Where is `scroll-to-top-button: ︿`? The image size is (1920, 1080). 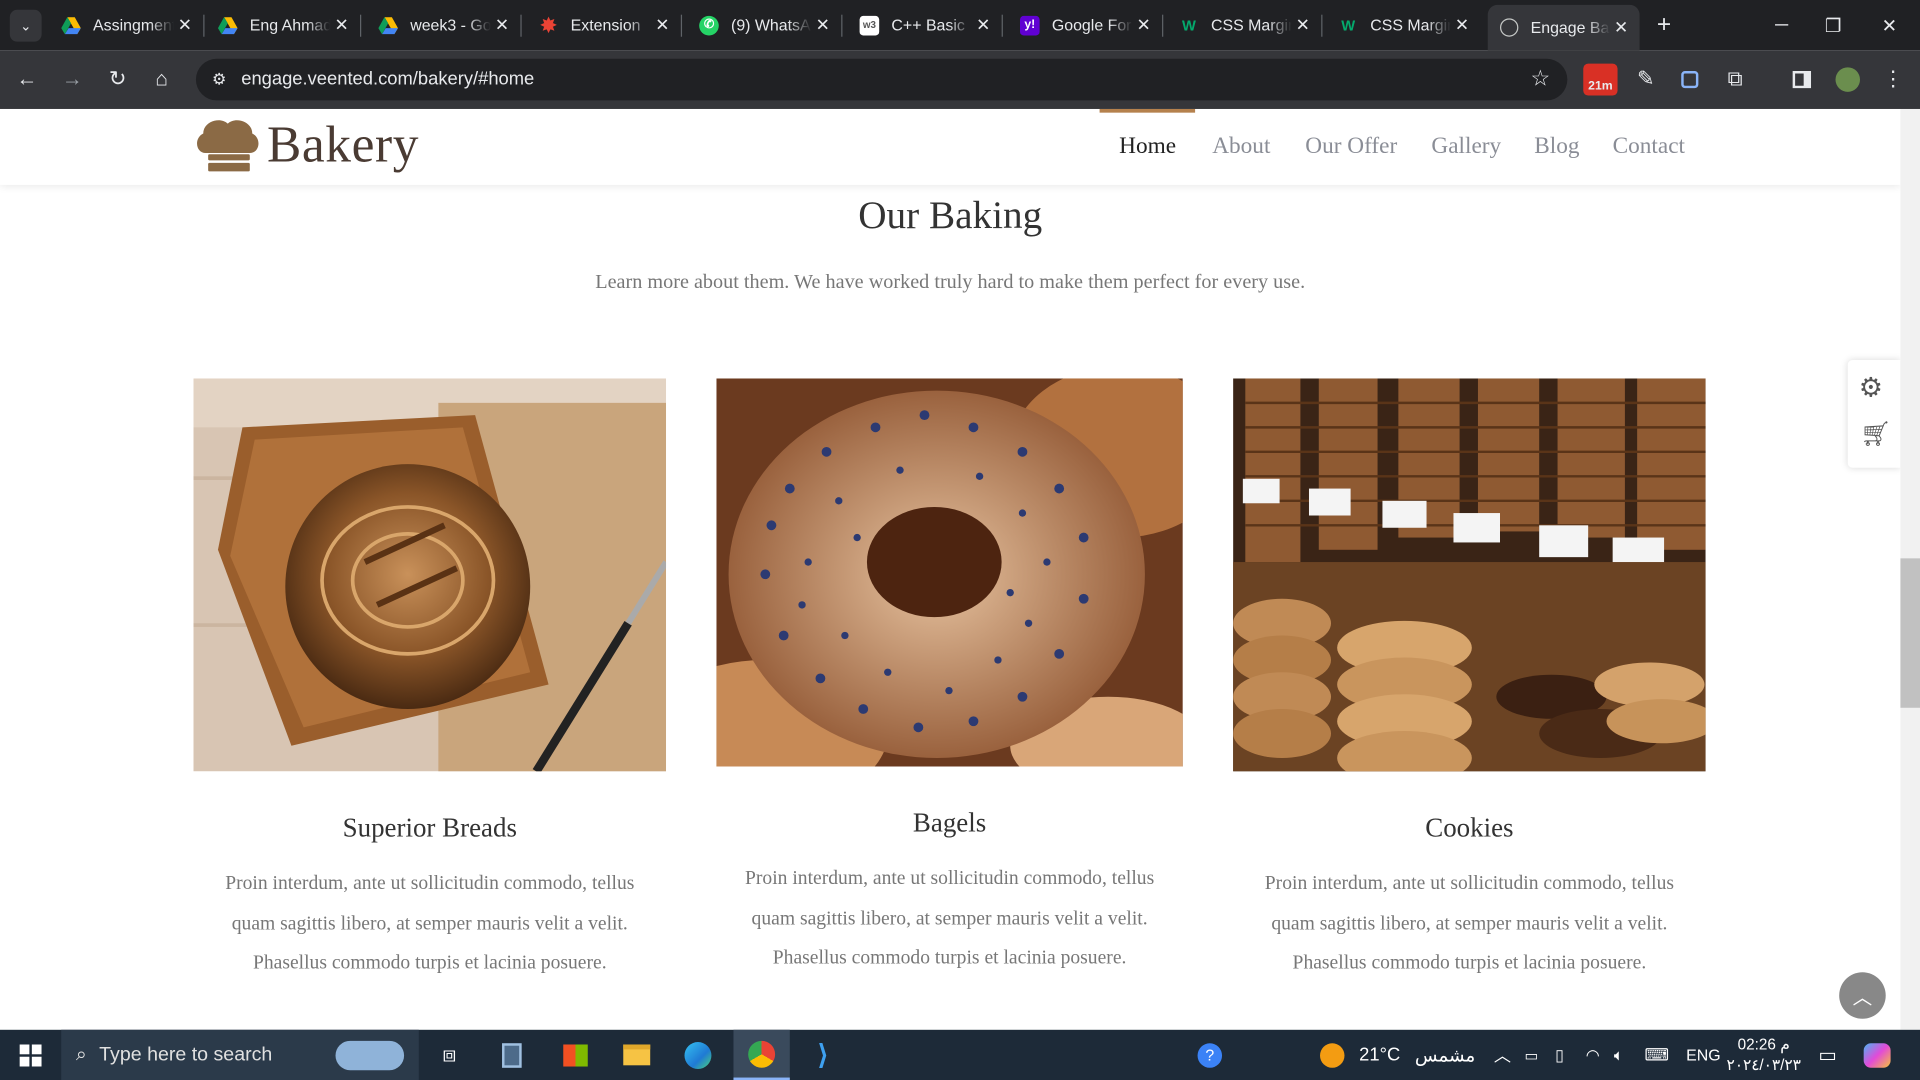 scroll-to-top-button: ︿ is located at coordinates (1862, 995).